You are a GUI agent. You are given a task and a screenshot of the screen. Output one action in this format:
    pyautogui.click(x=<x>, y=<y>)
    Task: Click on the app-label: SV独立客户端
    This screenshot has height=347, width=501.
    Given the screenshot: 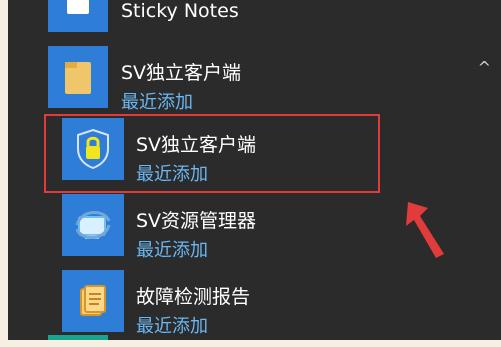 What is the action you would take?
    pyautogui.click(x=196, y=145)
    